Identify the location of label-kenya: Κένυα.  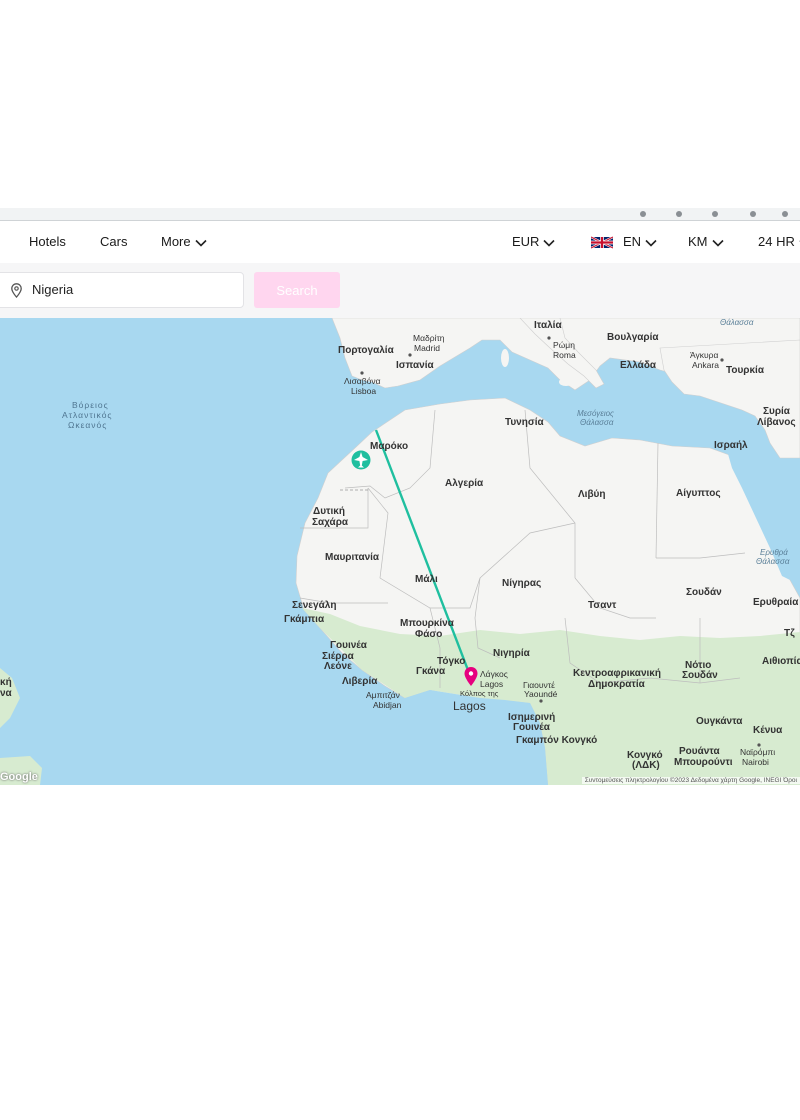
(768, 730).